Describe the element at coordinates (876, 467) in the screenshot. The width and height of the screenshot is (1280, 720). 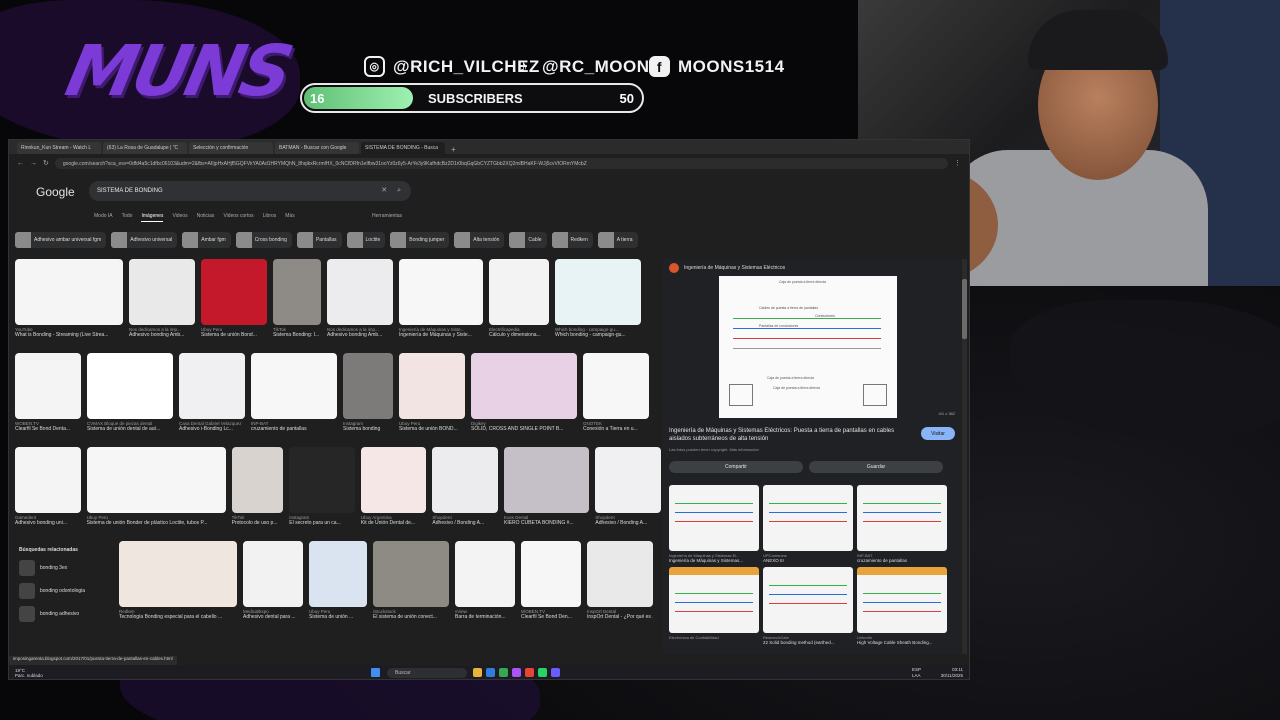
I see `save-button: Guardar` at that location.